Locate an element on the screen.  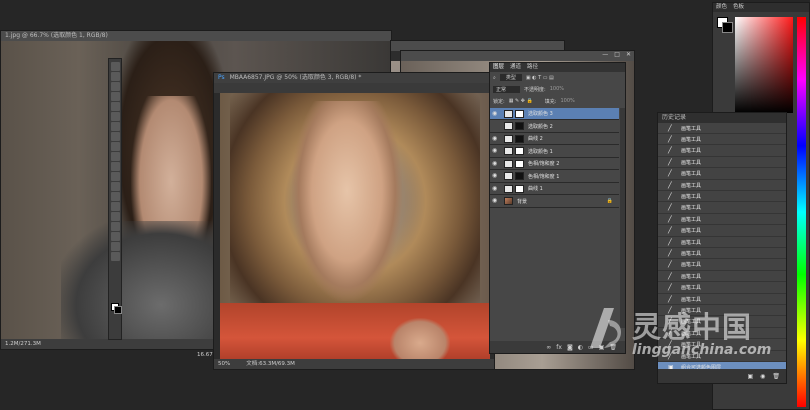
hue-slider is located at coordinates (801, 212).